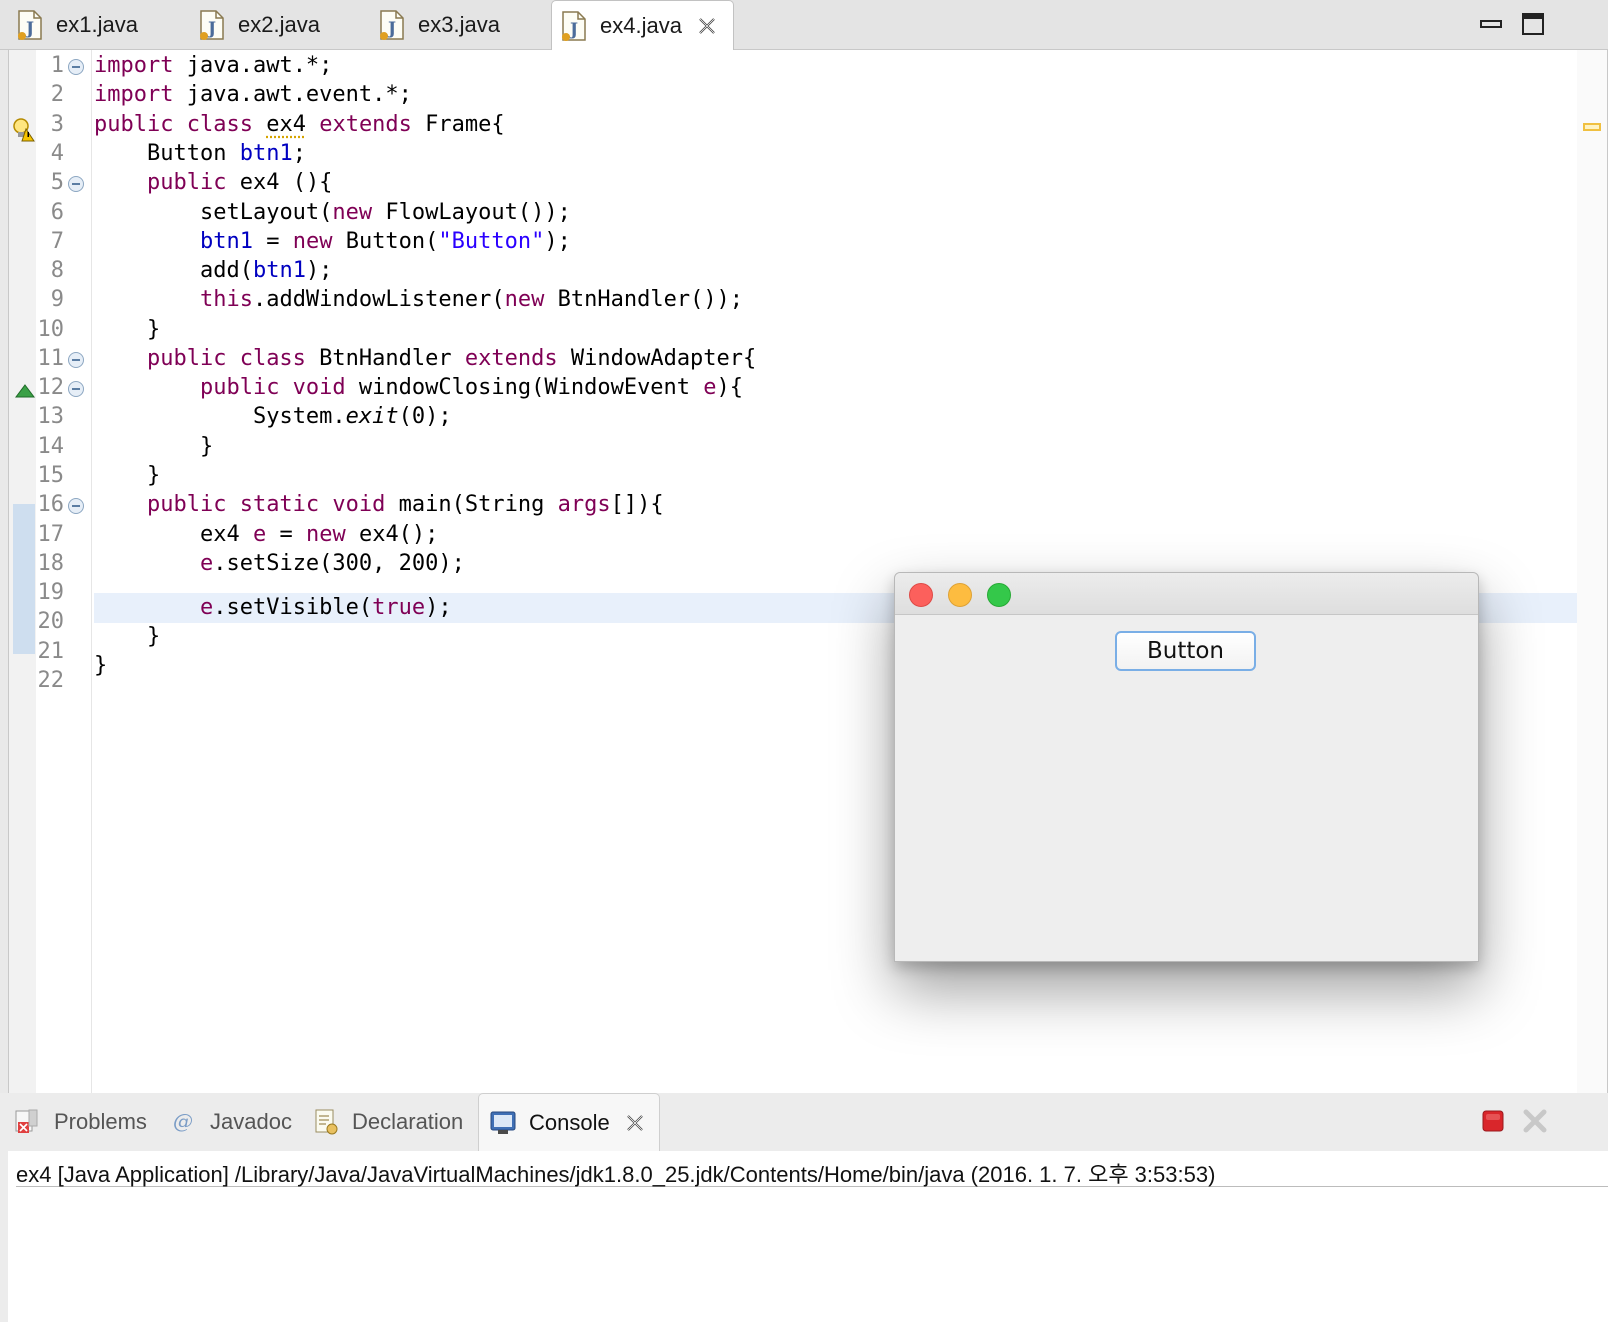  Describe the element at coordinates (51, 621) in the screenshot. I see `line-number: 20` at that location.